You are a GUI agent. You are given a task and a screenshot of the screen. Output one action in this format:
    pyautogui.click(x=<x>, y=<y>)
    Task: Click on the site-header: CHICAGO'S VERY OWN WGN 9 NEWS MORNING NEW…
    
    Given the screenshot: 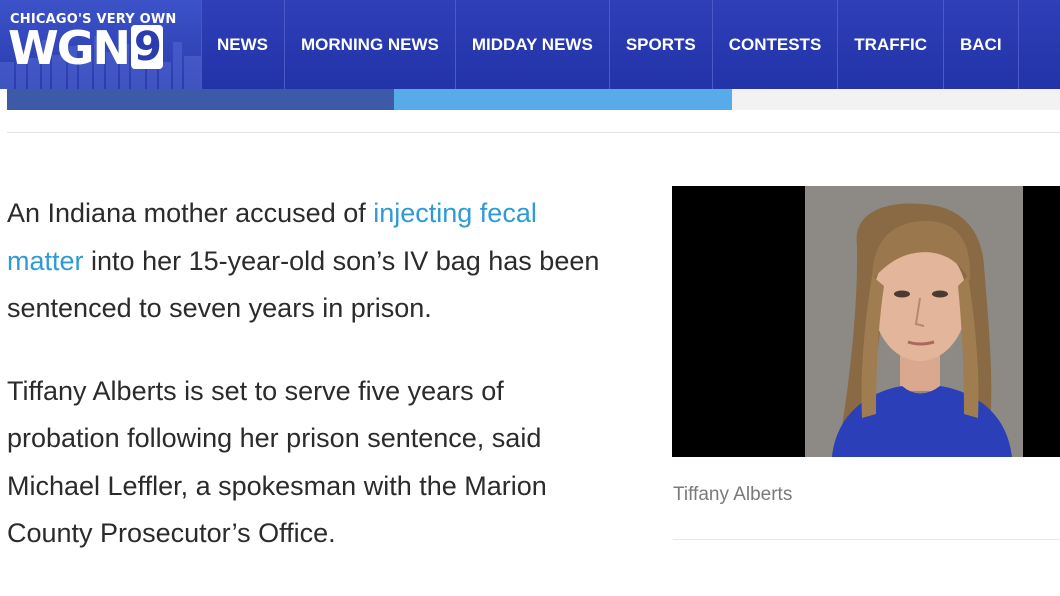 What is the action you would take?
    pyautogui.click(x=530, y=44)
    